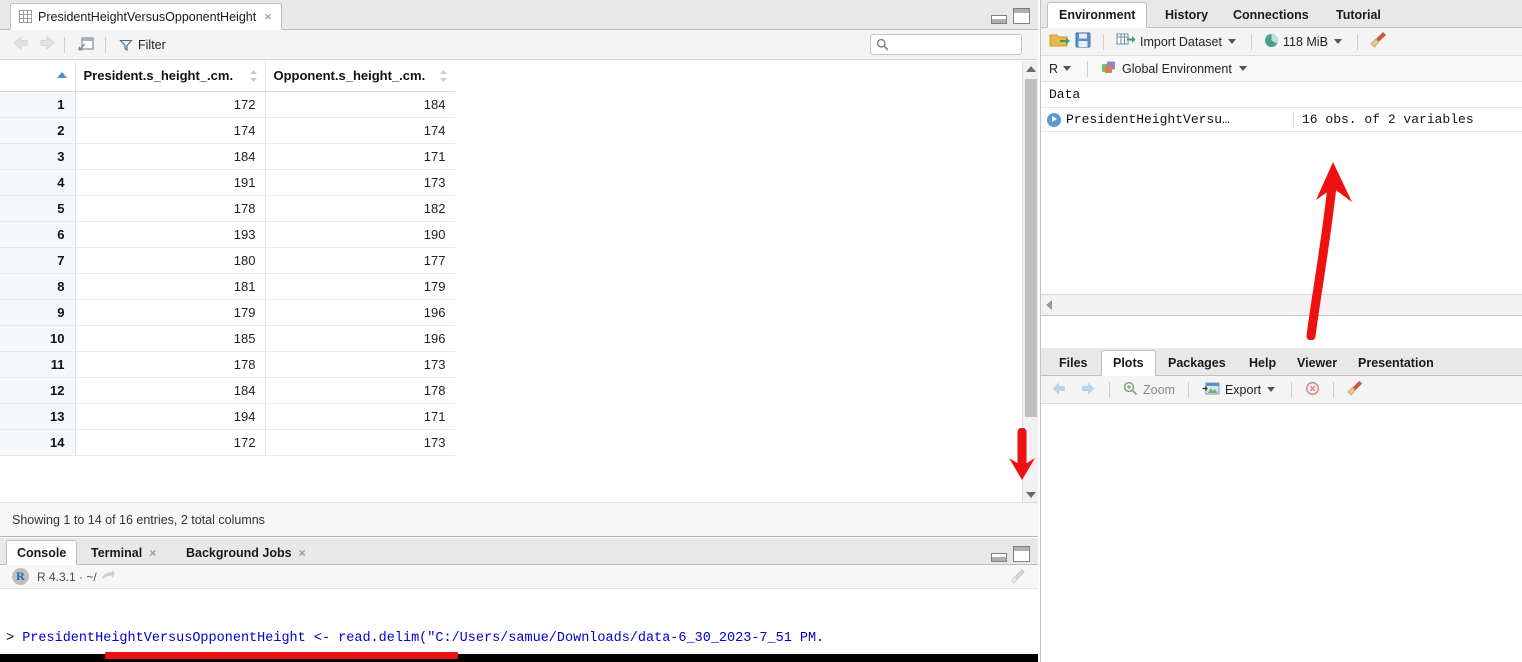 The image size is (1522, 662). What do you see at coordinates (1312, 390) in the screenshot?
I see `remove-plot-icon` at bounding box center [1312, 390].